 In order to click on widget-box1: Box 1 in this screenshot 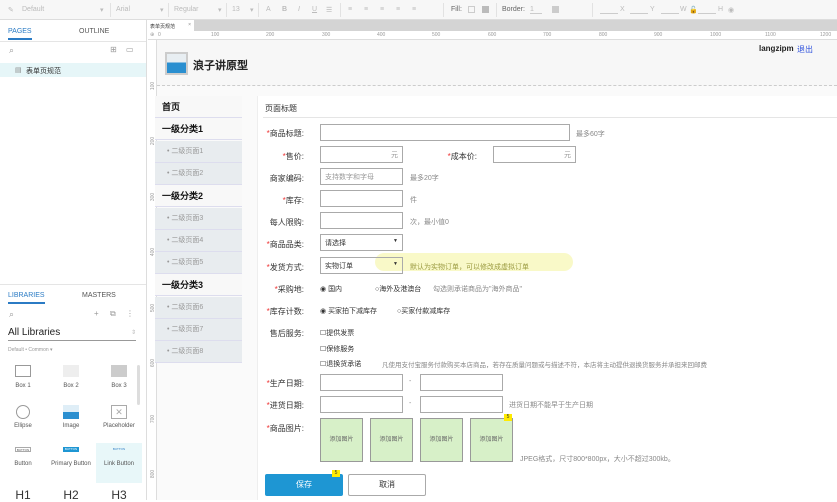, I will do `click(23, 377)`.